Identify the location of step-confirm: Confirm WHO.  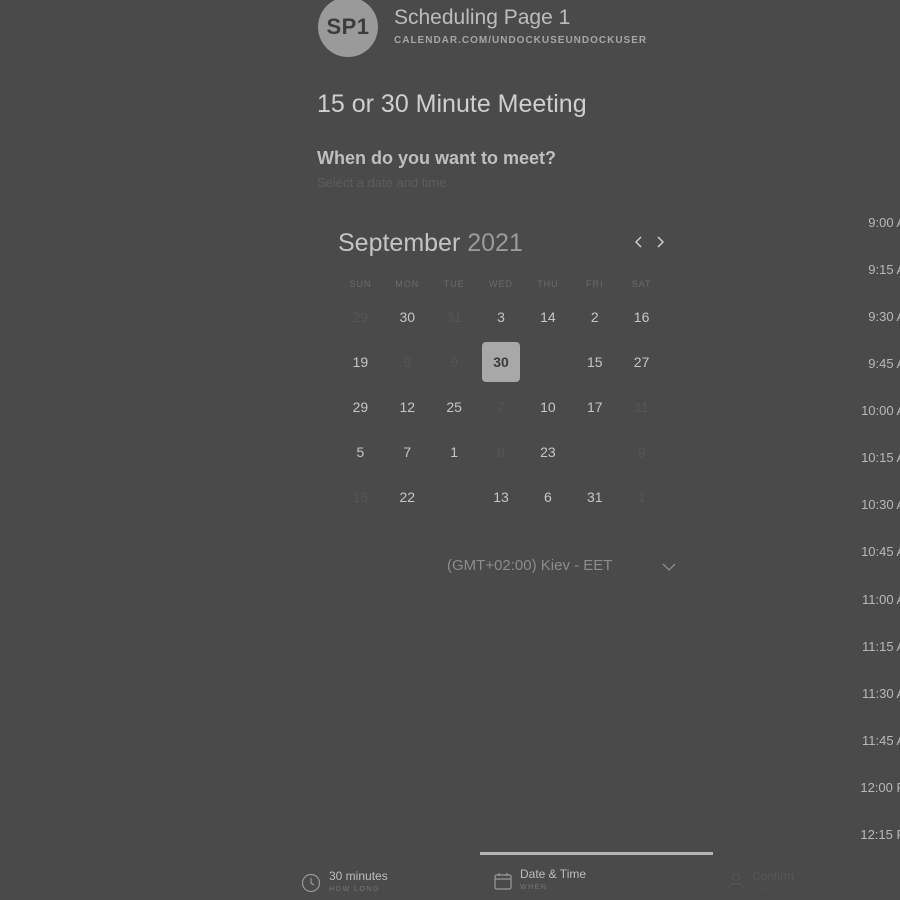
(760, 877).